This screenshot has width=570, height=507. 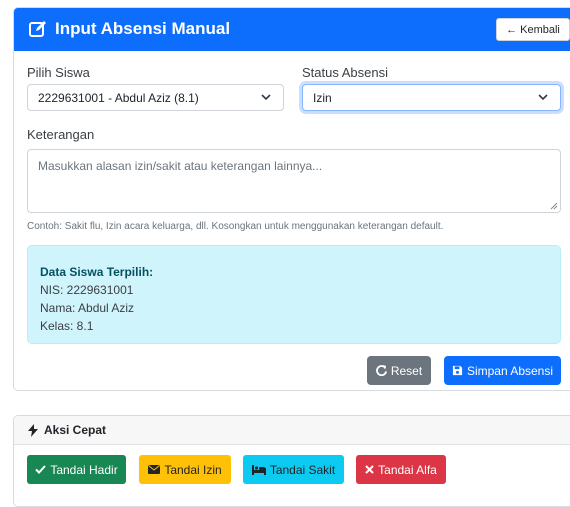 What do you see at coordinates (457, 370) in the screenshot?
I see `save-icon` at bounding box center [457, 370].